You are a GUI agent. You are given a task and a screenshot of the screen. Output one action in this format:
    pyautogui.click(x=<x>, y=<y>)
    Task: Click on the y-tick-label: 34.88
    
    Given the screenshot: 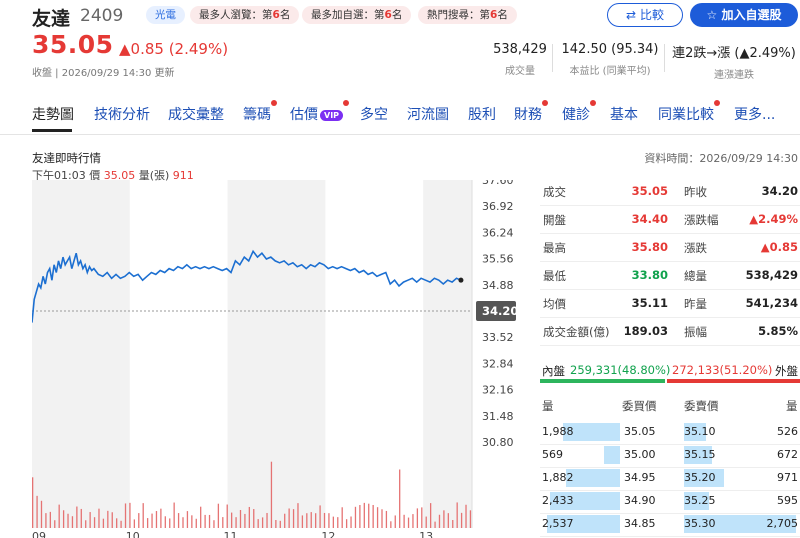 What is the action you would take?
    pyautogui.click(x=498, y=285)
    